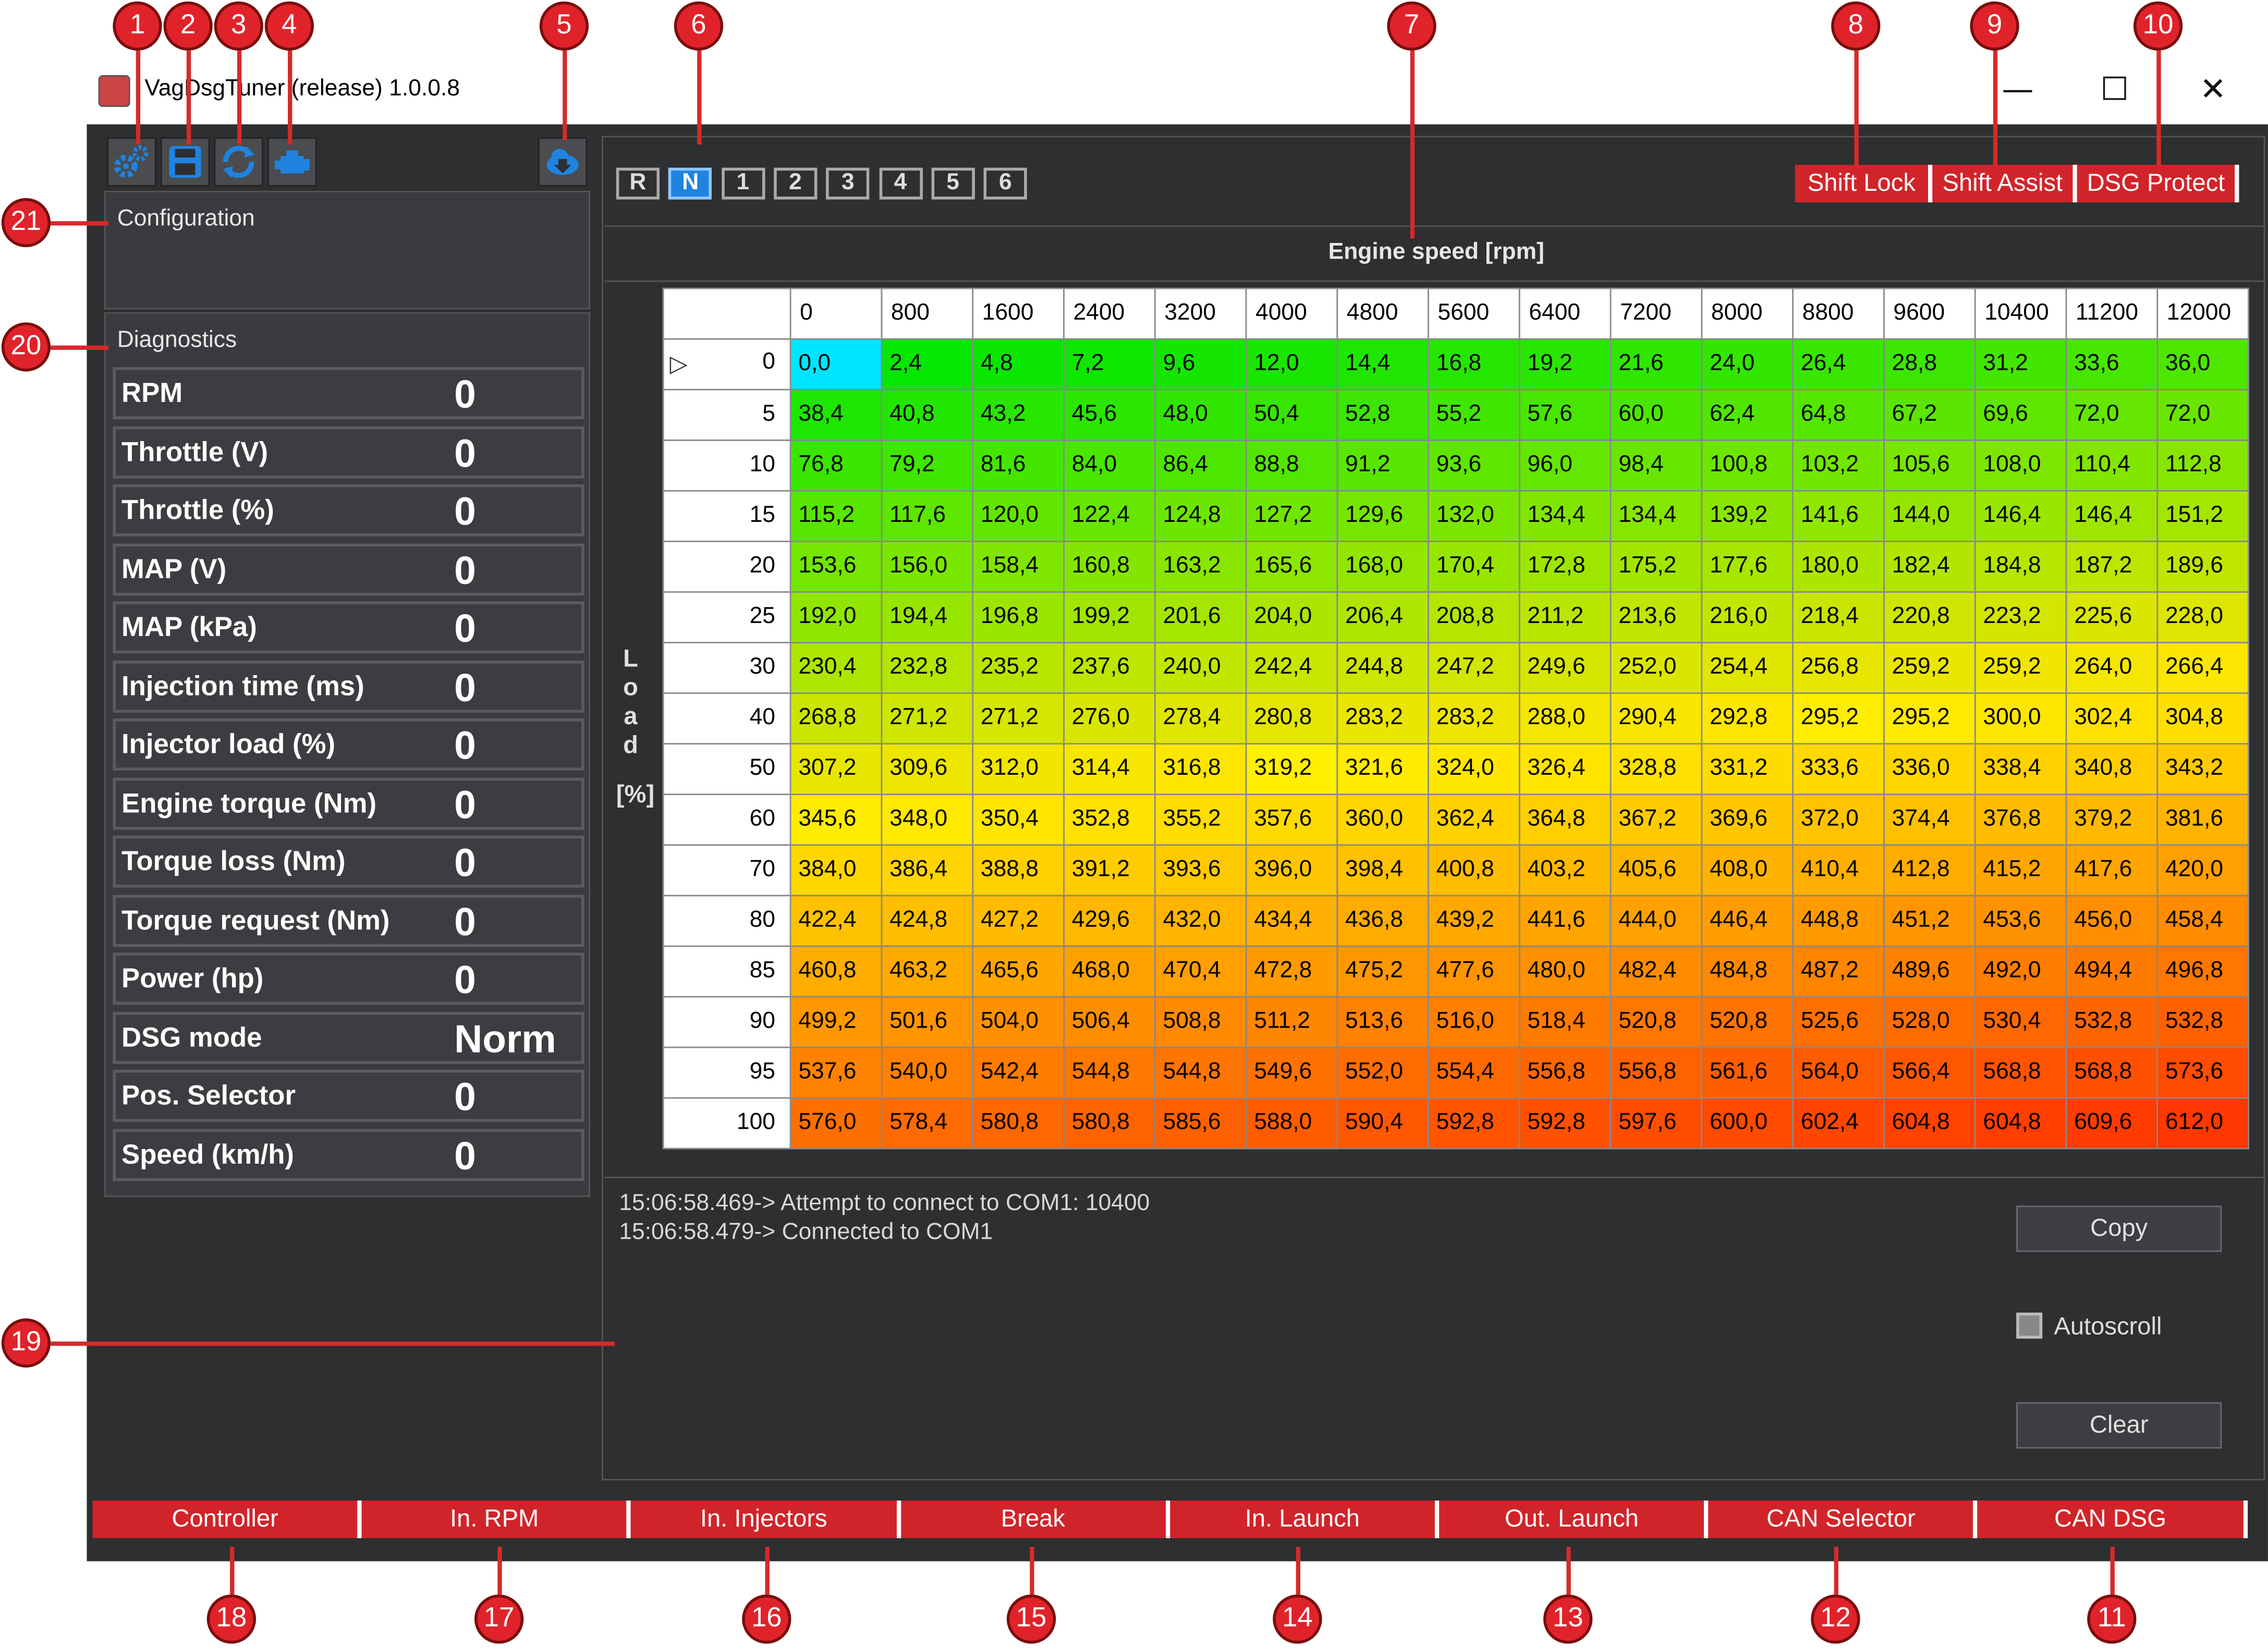 This screenshot has height=1648, width=2268. Describe the element at coordinates (1200, 972) in the screenshot. I see `map-cell: 470,4` at that location.